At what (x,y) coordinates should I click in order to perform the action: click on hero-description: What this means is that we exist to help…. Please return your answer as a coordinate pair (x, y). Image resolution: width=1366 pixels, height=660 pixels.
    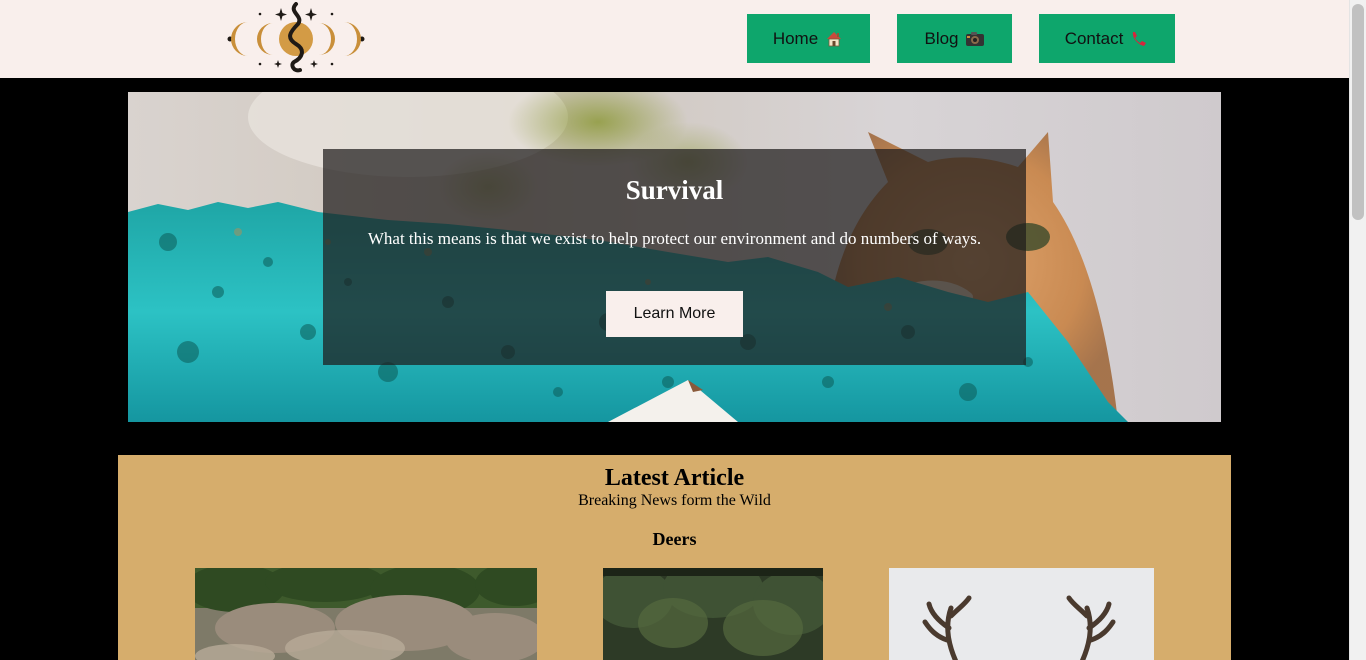
    Looking at the image, I should click on (674, 238).